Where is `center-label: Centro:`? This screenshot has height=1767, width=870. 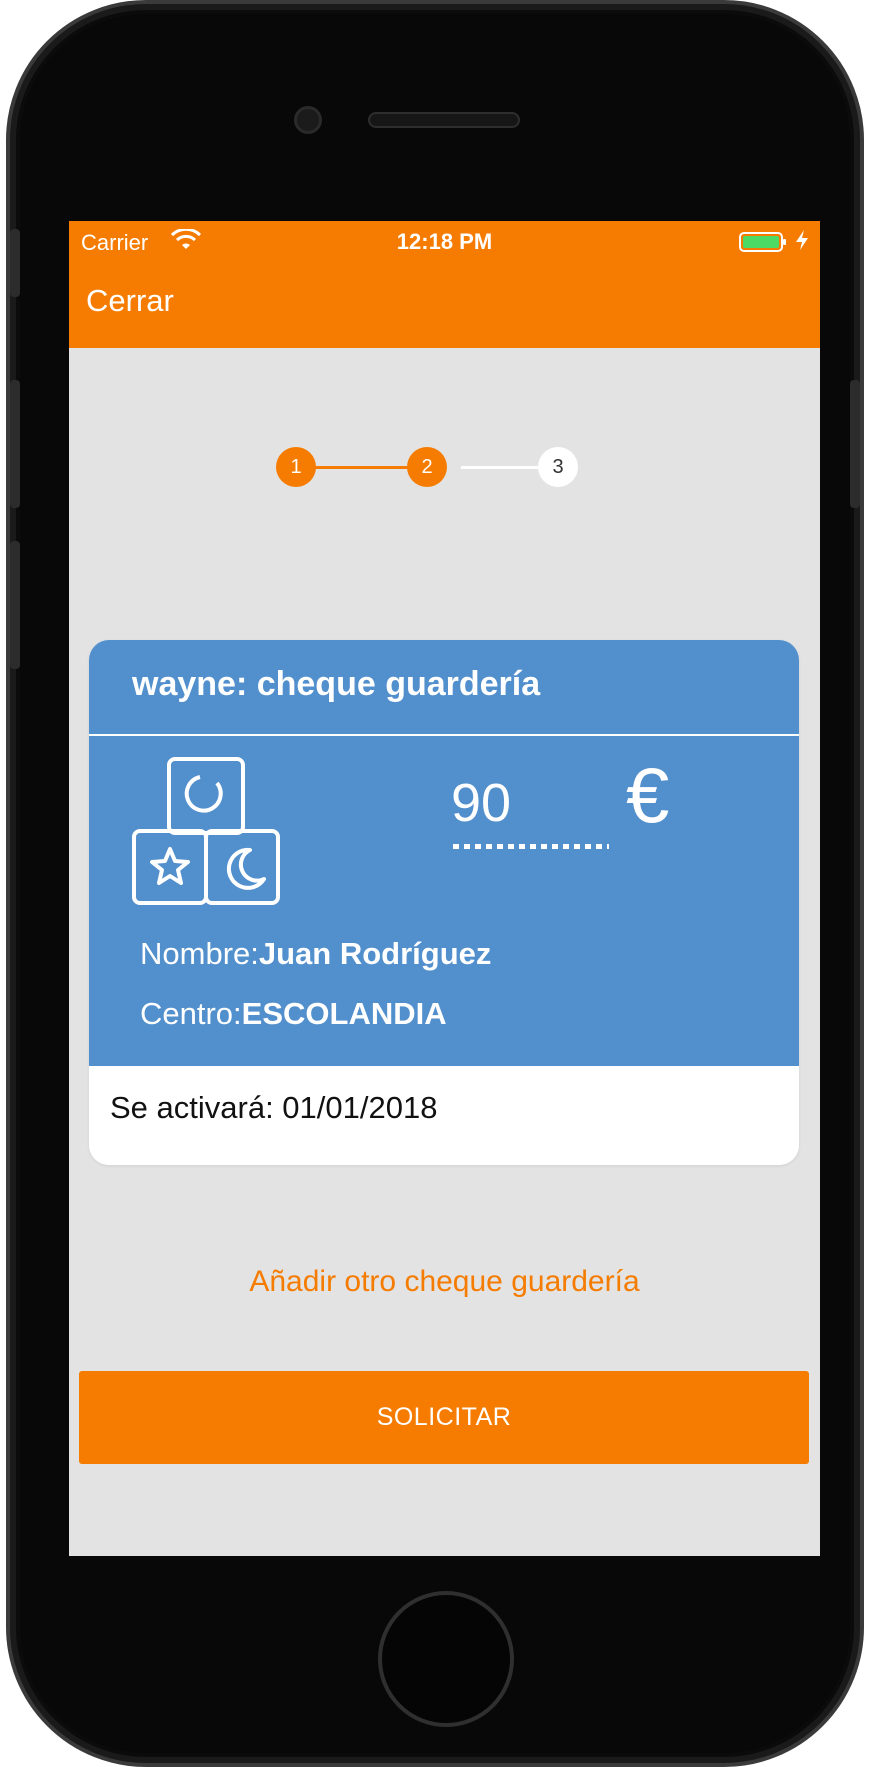 center-label: Centro: is located at coordinates (191, 1013).